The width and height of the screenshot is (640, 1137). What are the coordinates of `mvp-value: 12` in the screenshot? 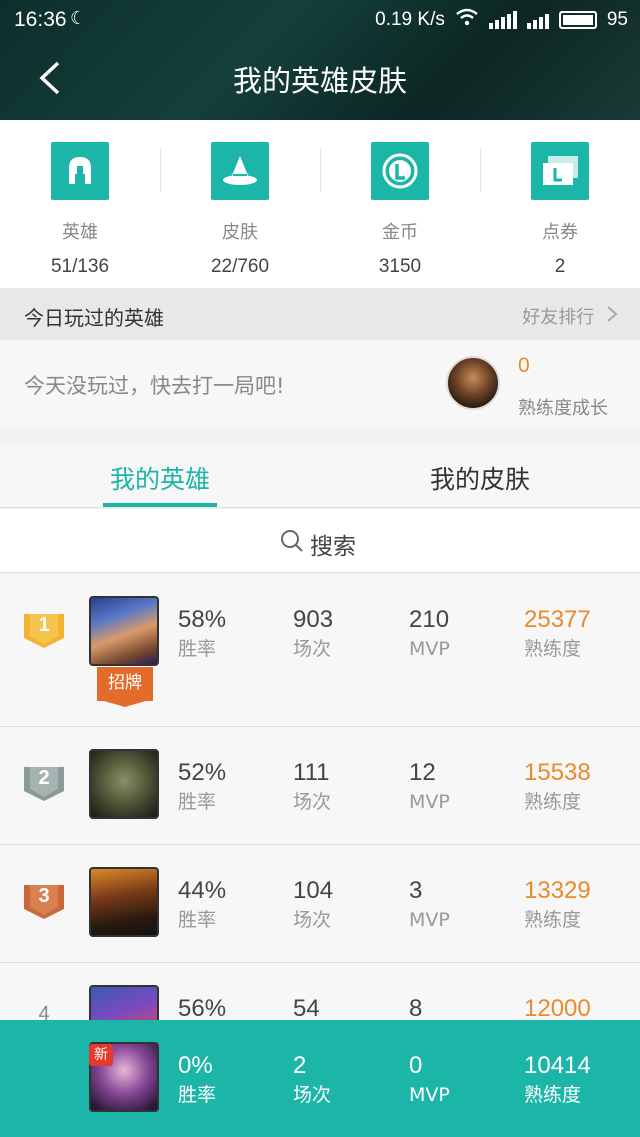 It's located at (422, 772).